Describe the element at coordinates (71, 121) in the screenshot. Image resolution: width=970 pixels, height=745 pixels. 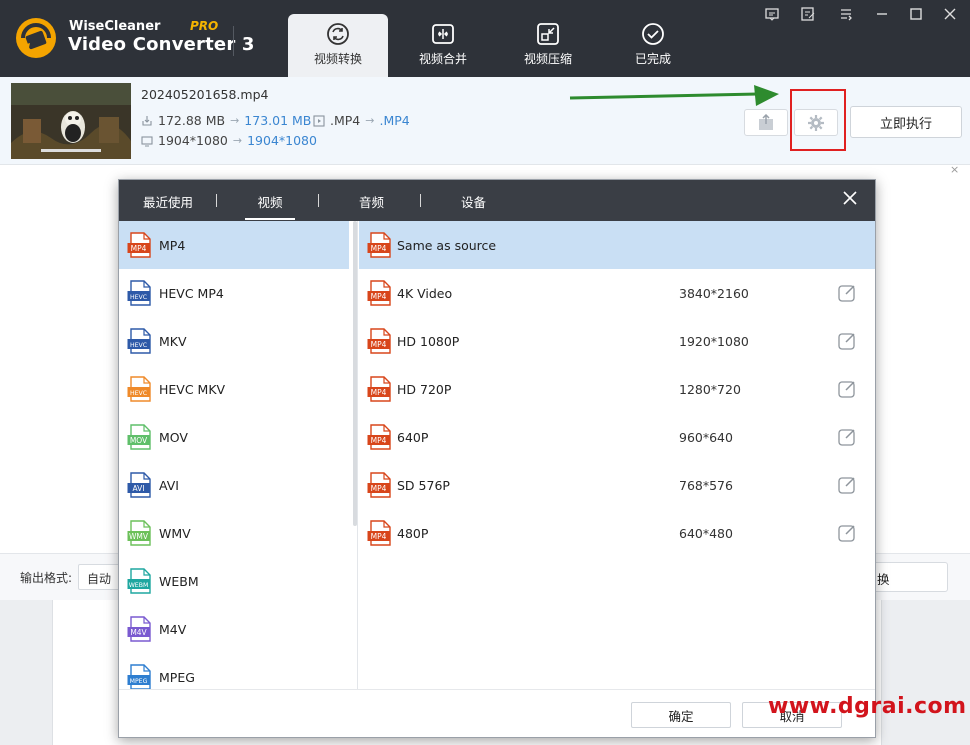
I see `video-thumbnail` at that location.